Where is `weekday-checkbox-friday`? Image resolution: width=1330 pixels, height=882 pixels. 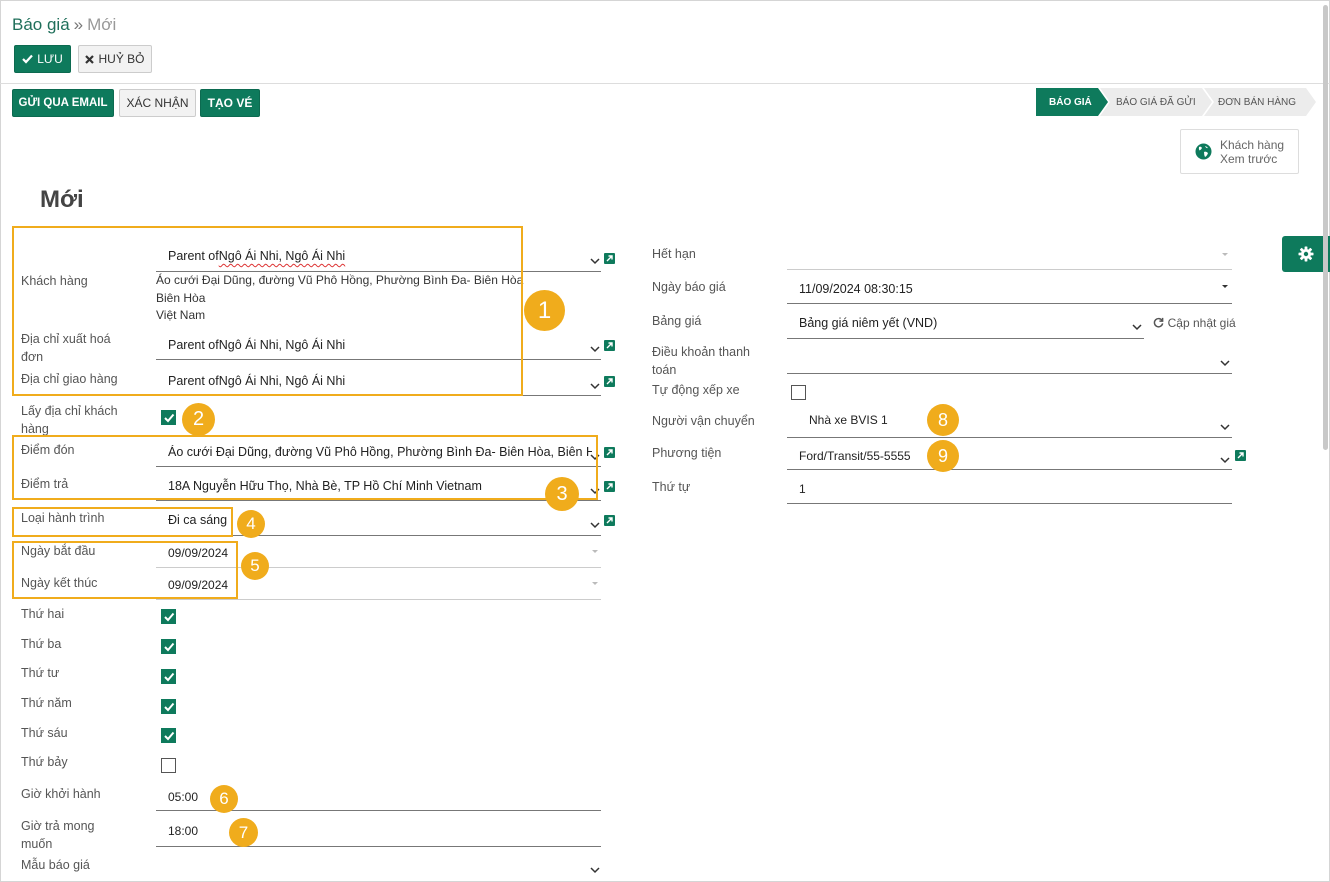
weekday-checkbox-friday is located at coordinates (168, 735).